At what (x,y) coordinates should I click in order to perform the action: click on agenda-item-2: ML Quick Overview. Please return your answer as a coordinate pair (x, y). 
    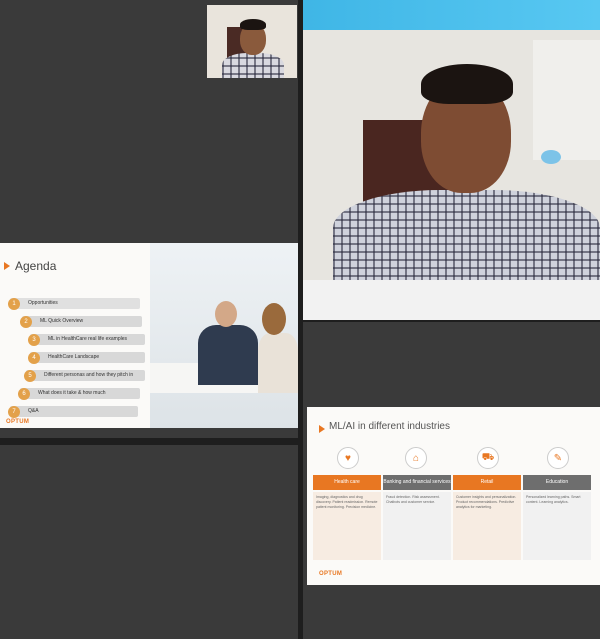
    Looking at the image, I should click on (82, 321).